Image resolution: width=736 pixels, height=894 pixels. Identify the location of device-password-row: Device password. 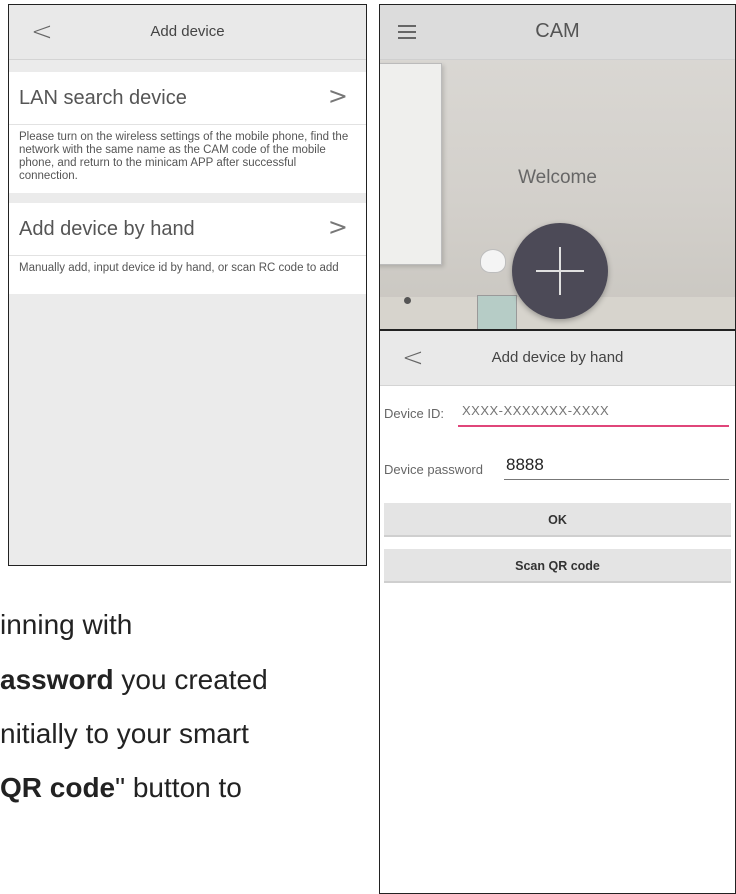
(557, 476).